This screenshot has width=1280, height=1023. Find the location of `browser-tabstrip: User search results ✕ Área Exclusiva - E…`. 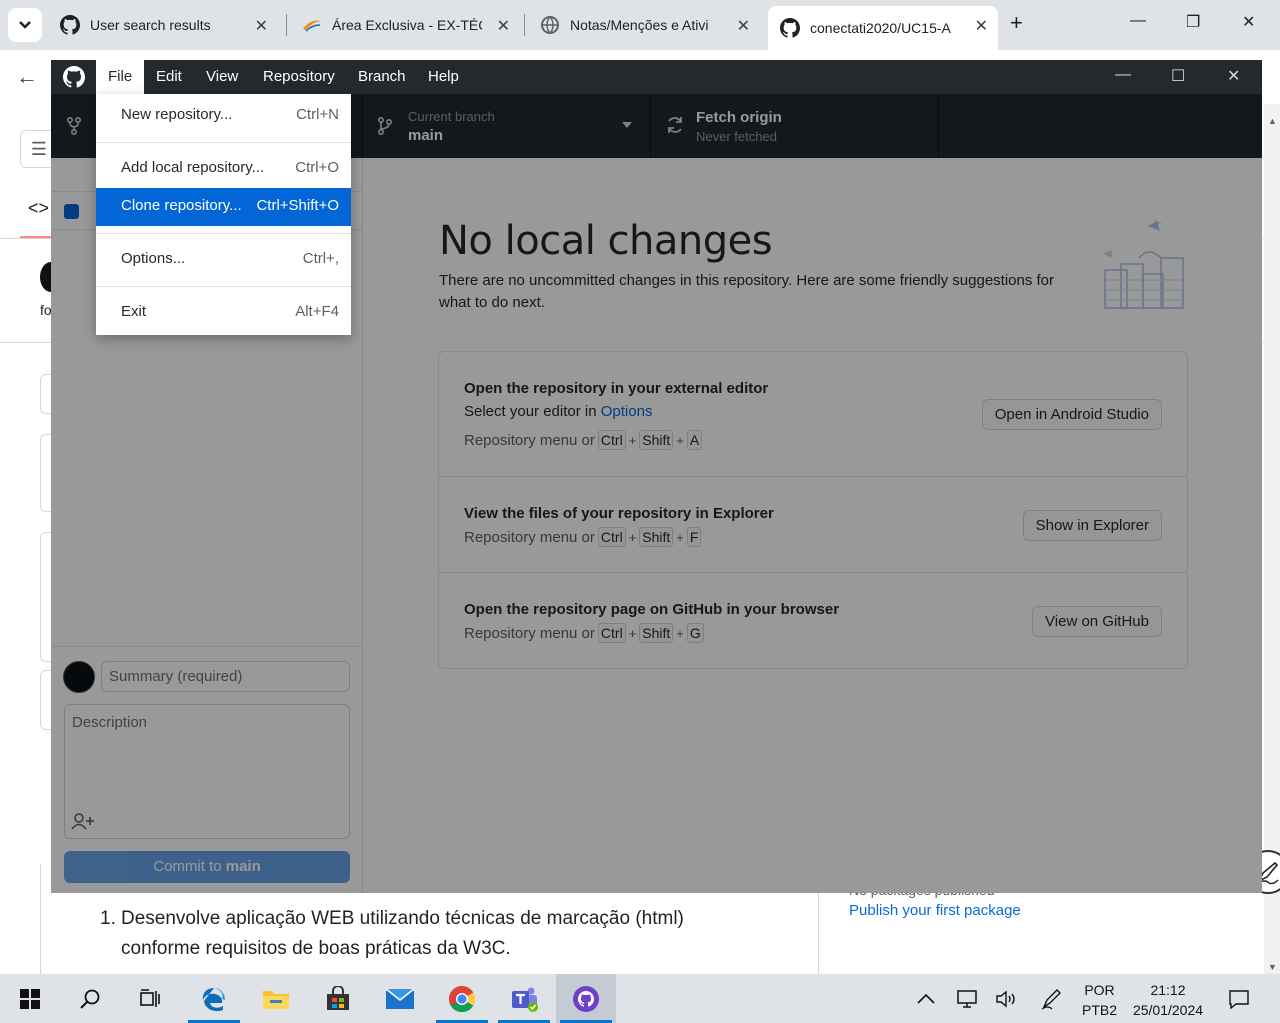

browser-tabstrip: User search results ✕ Área Exclusiva - E… is located at coordinates (640, 25).